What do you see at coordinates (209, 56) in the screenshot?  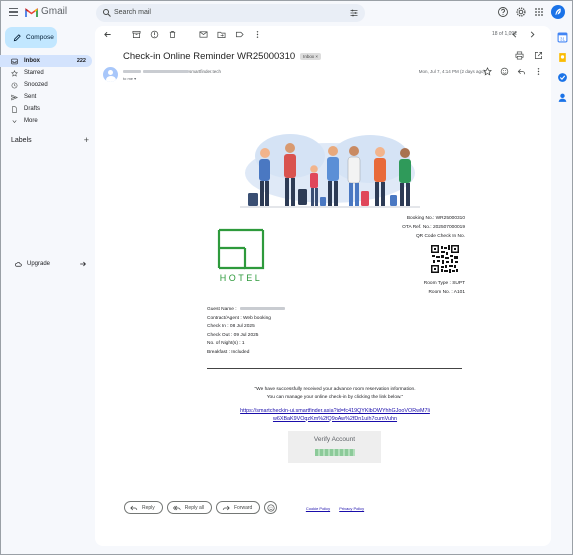 I see `subject-text: Check-in Online Reminder WR25000310` at bounding box center [209, 56].